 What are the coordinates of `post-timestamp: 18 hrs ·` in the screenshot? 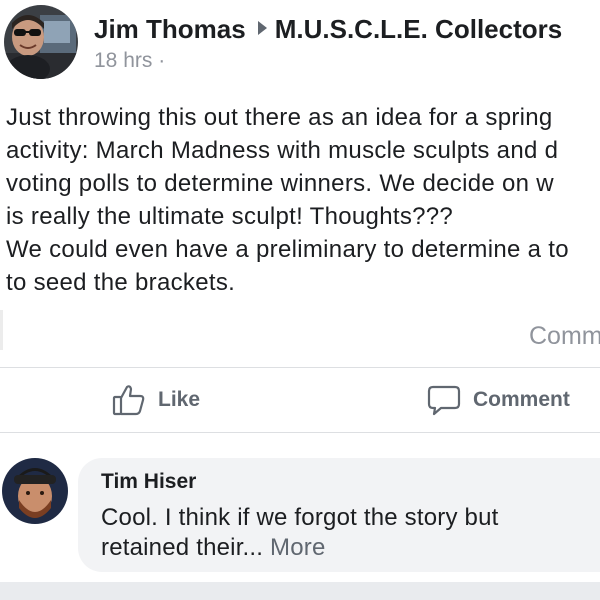 It's located at (129, 61).